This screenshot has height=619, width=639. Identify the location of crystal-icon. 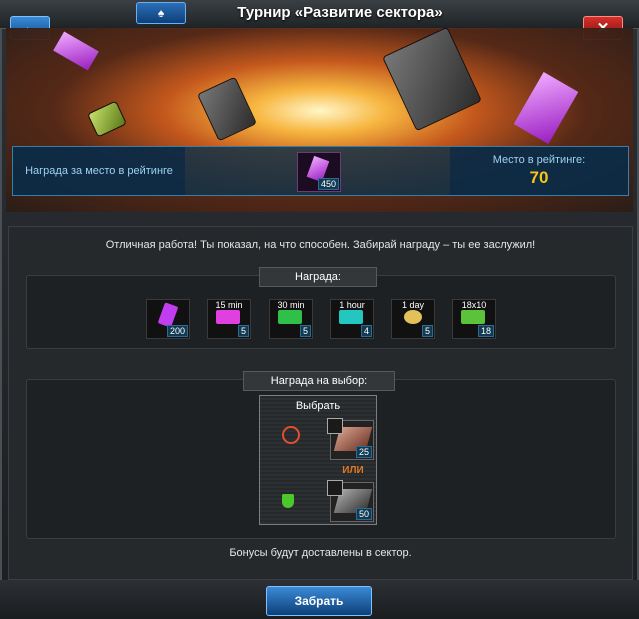
(168, 315).